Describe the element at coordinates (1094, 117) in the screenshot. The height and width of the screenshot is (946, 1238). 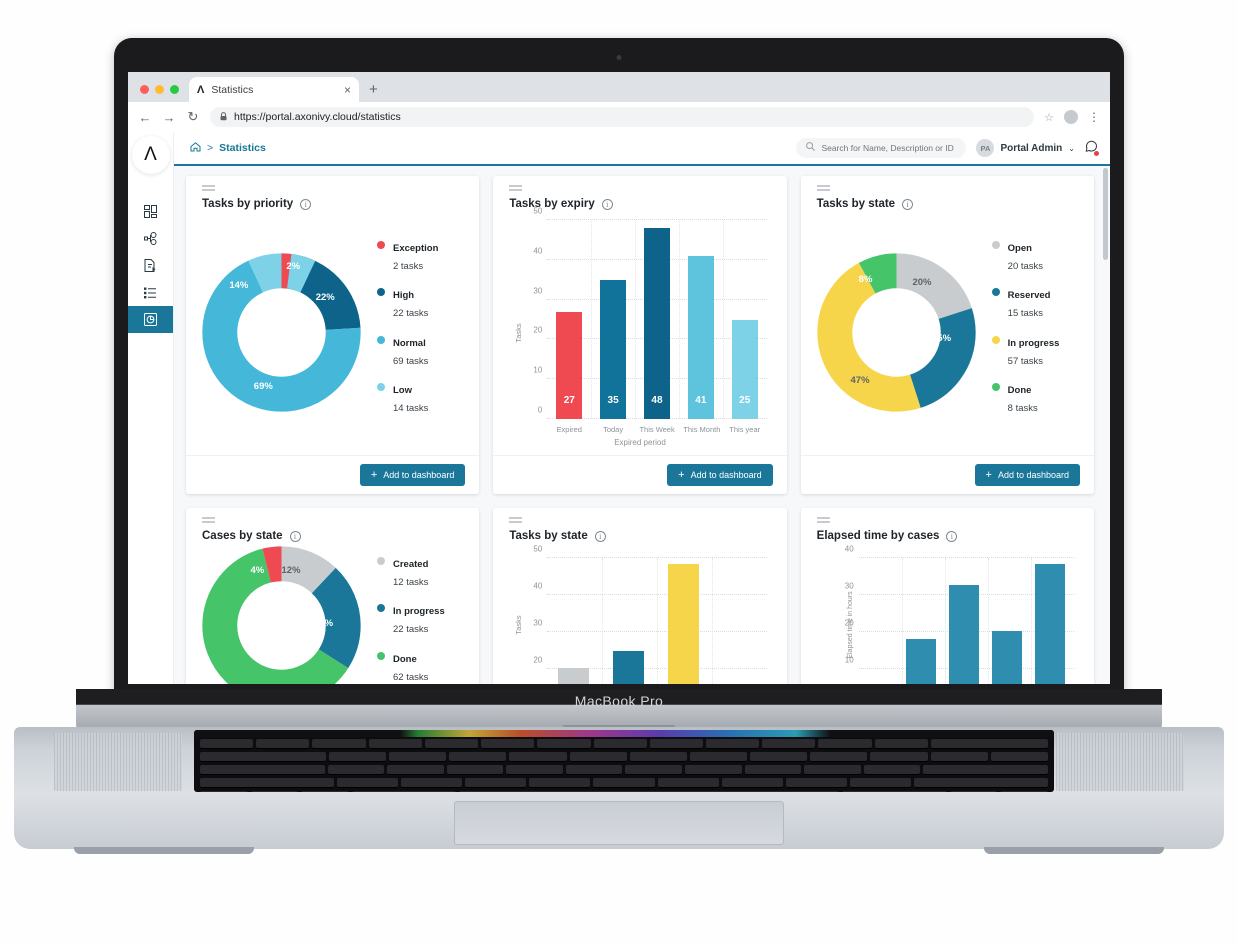
I see `browser-menu-icon: ⋮` at that location.